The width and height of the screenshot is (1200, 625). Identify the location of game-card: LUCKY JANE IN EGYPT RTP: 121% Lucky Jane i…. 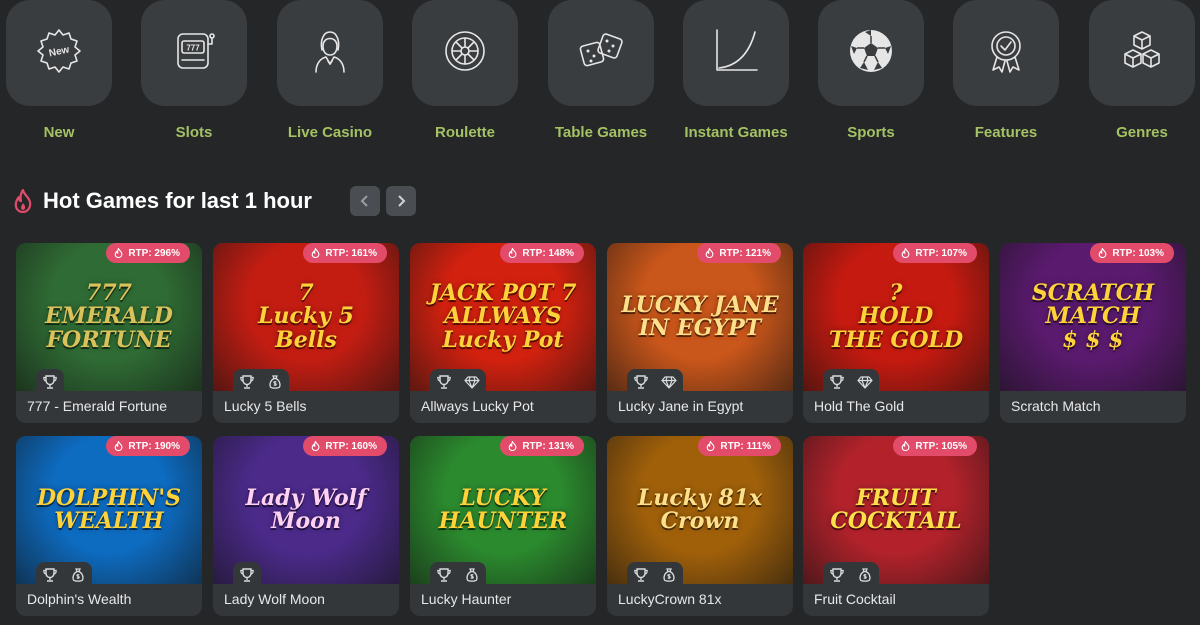
(700, 333).